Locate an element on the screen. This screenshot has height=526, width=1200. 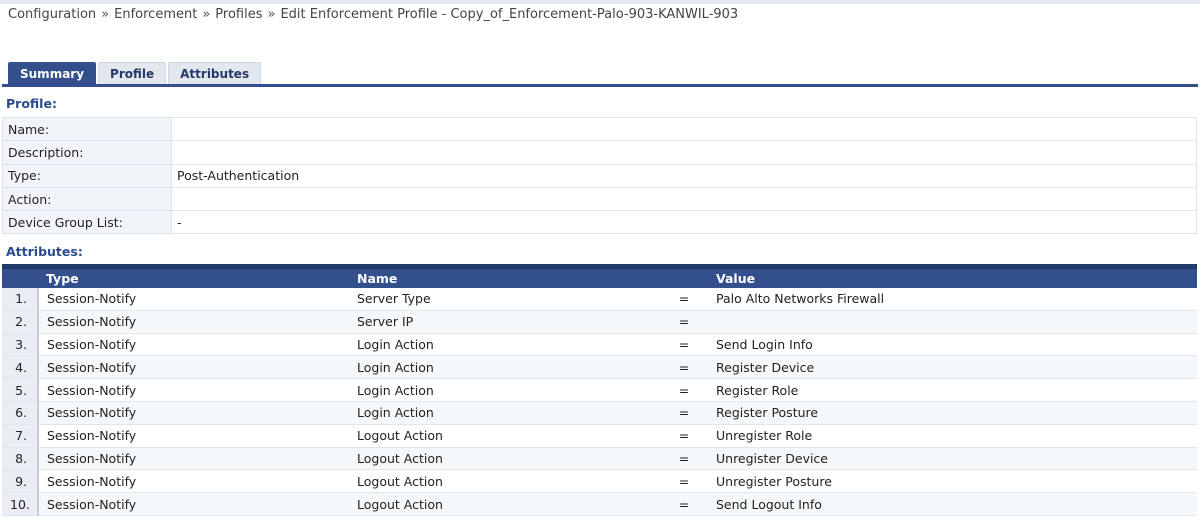
attribute-name: Server IP is located at coordinates (504, 322).